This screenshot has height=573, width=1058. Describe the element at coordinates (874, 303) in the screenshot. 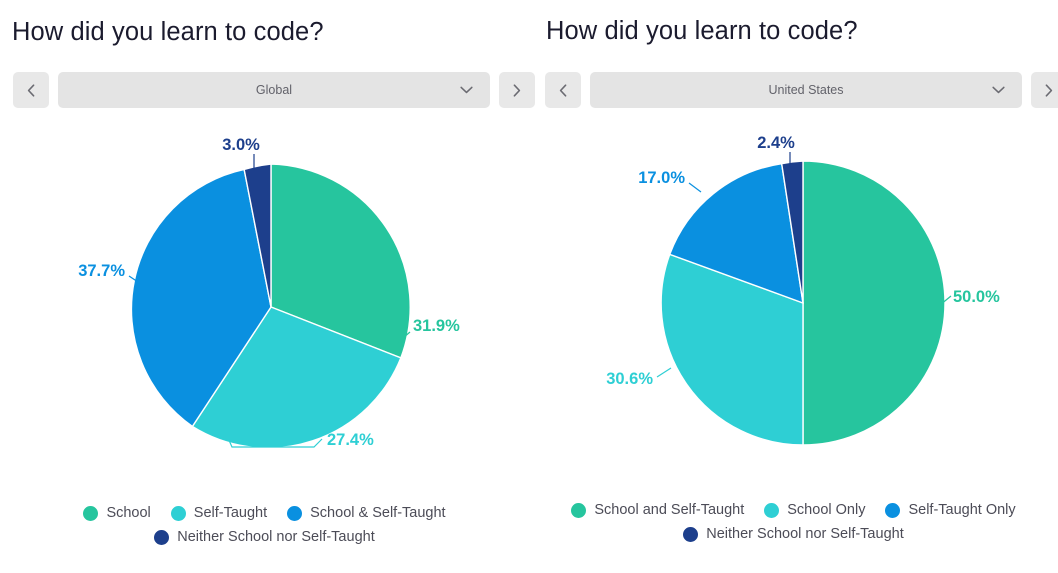

I see `pie-slice-green` at that location.